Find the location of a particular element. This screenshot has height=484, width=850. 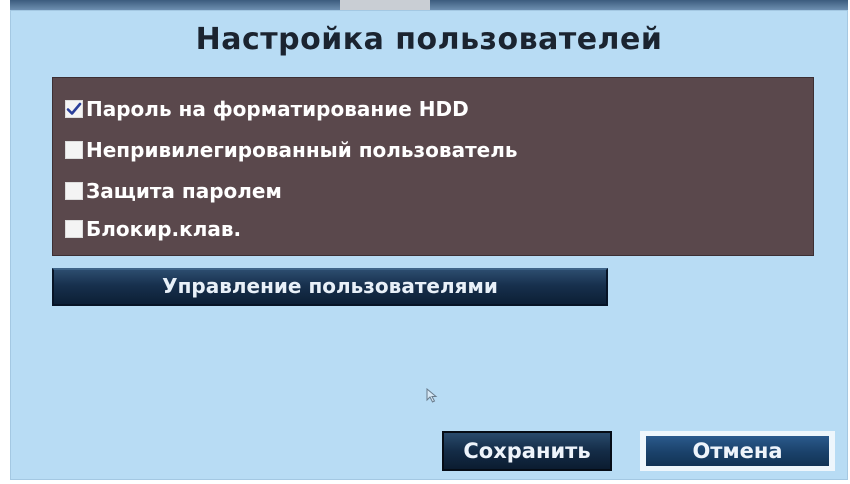

option-hdd-format-password: Пароль на форматирование HDD is located at coordinates (267, 109).